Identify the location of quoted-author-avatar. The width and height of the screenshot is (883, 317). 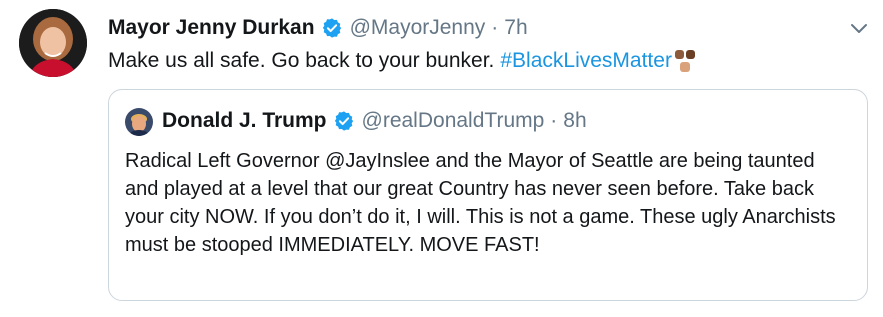
(139, 122).